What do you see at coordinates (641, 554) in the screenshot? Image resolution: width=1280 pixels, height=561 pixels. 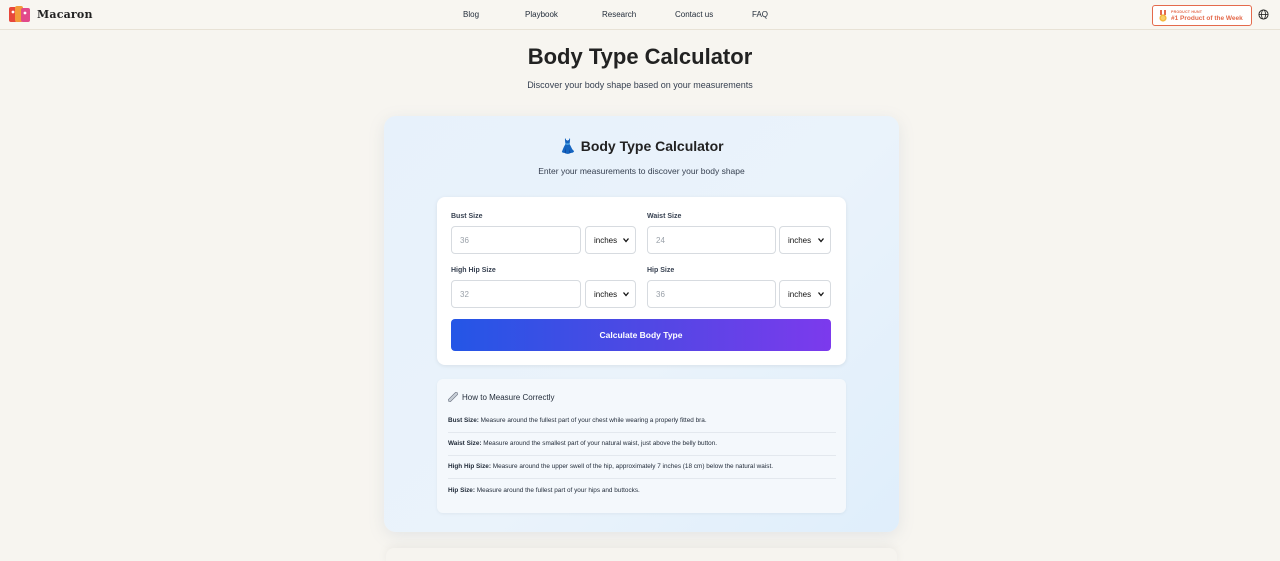 I see `next-section-card` at bounding box center [641, 554].